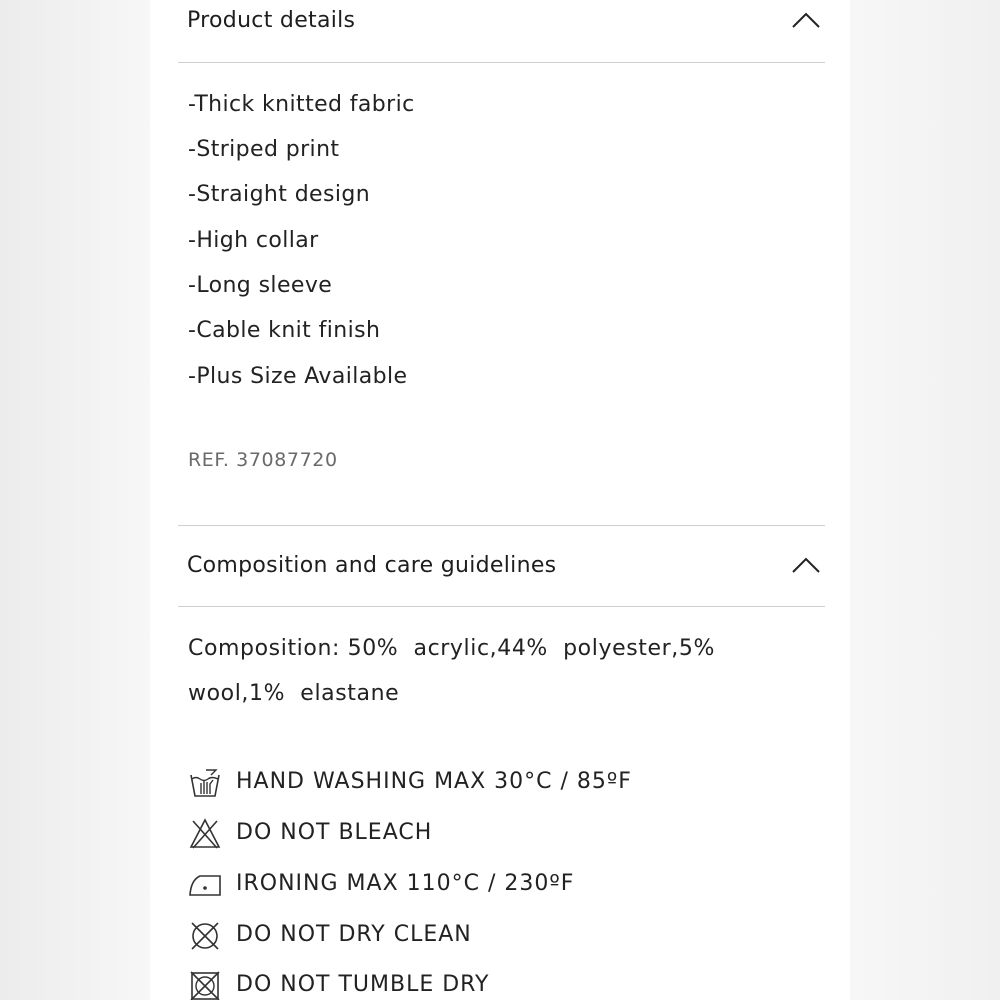  Describe the element at coordinates (279, 194) in the screenshot. I see `detail-item: -Straight design` at that location.